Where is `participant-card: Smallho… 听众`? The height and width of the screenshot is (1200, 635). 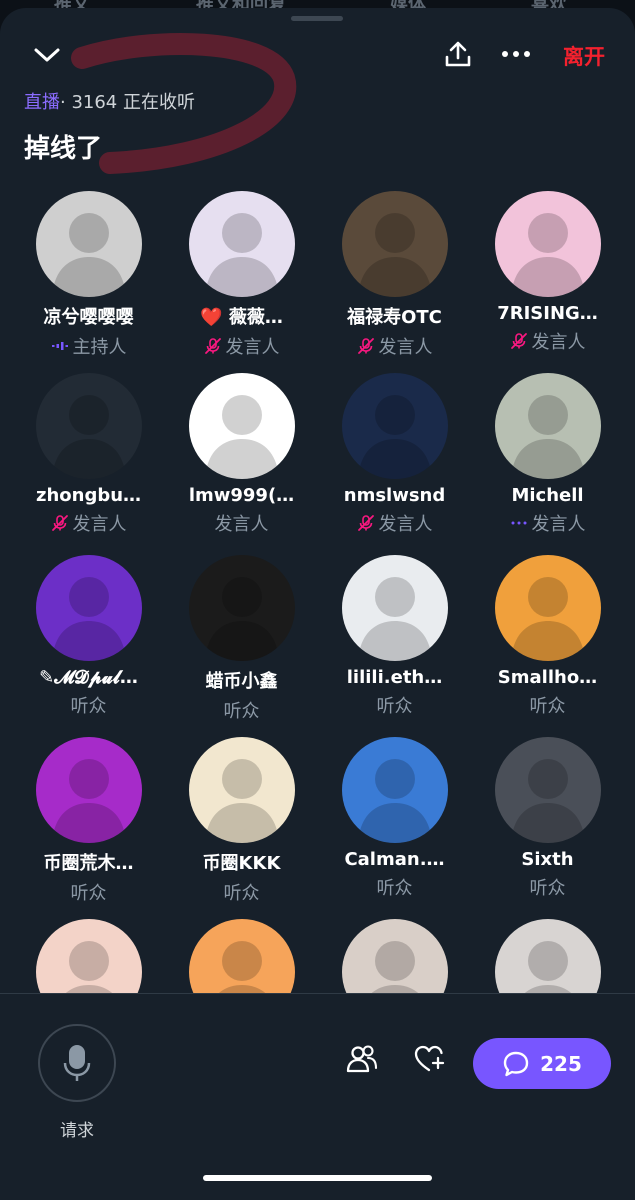
participant-card: Smallho… 听众 is located at coordinates (547, 636).